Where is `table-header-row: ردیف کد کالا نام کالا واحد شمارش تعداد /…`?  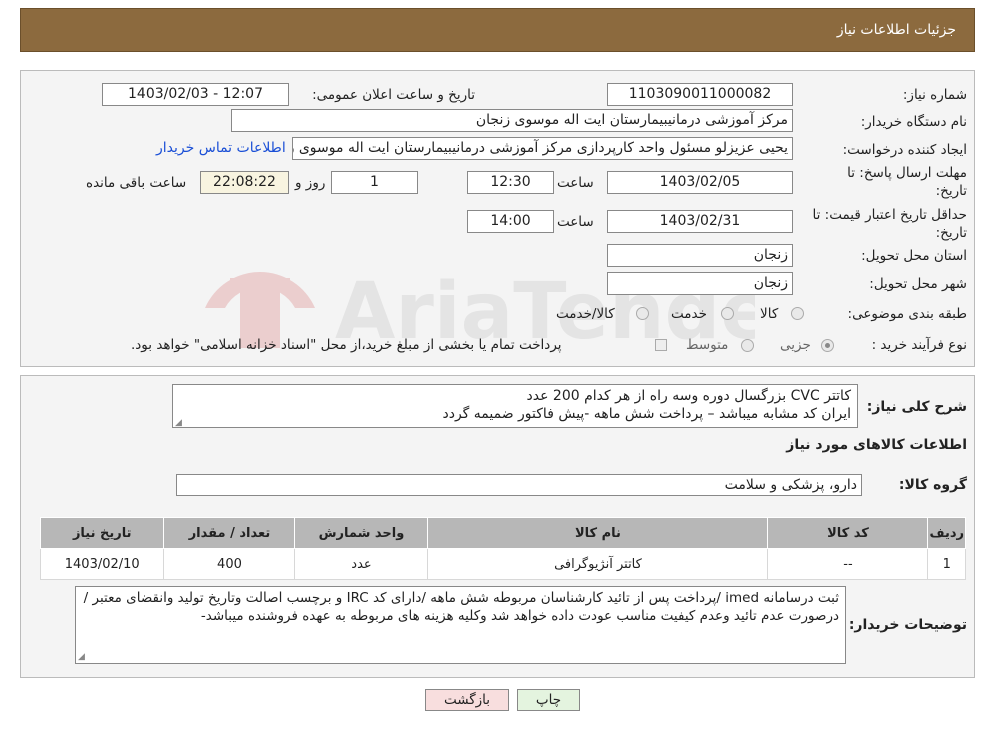
table-header-row: ردیف کد کالا نام کالا واحد شمارش تعداد /… is located at coordinates (502, 533).